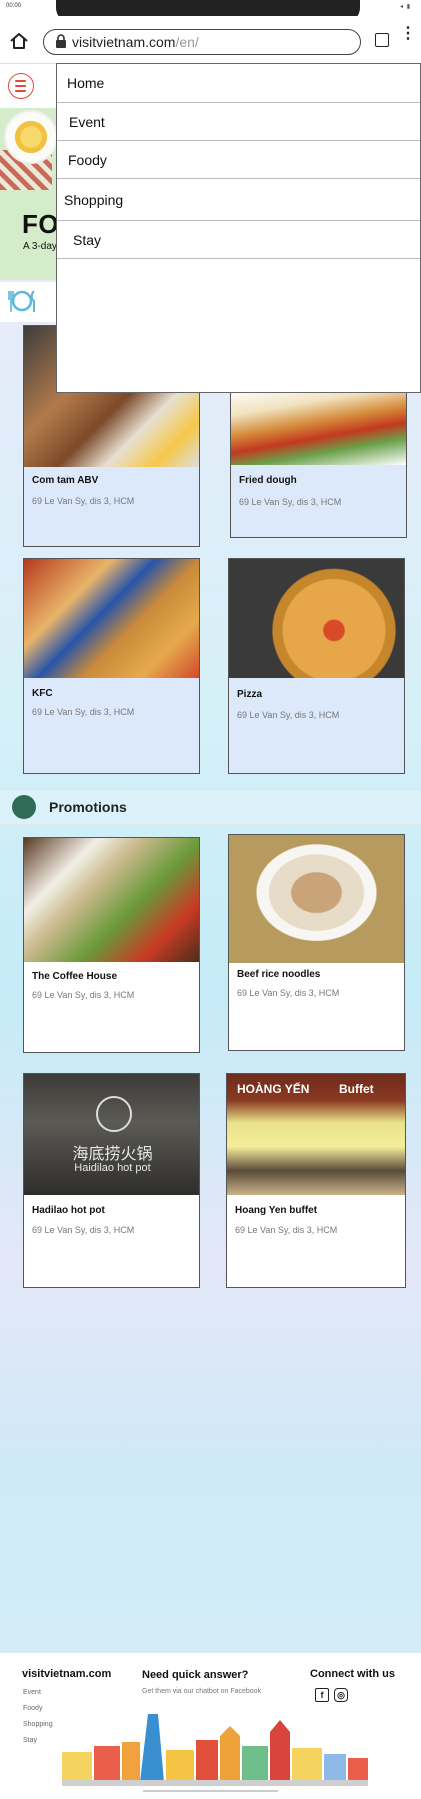  What do you see at coordinates (195, 1675) in the screenshot?
I see `footer-help-title: Need quick answer?` at bounding box center [195, 1675].